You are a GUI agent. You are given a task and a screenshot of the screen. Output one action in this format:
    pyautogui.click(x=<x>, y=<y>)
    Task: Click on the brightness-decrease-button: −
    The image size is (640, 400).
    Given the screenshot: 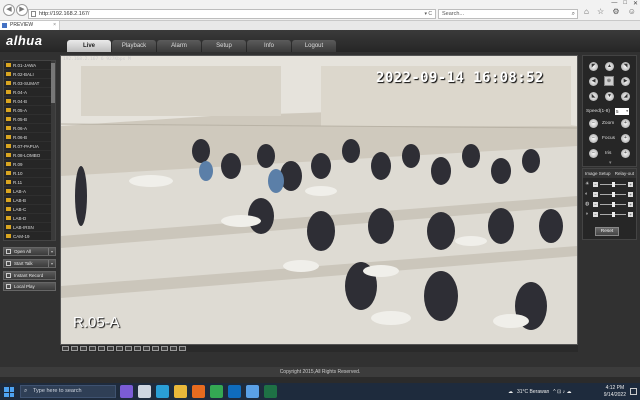 What is the action you would take?
    pyautogui.click(x=595, y=184)
    